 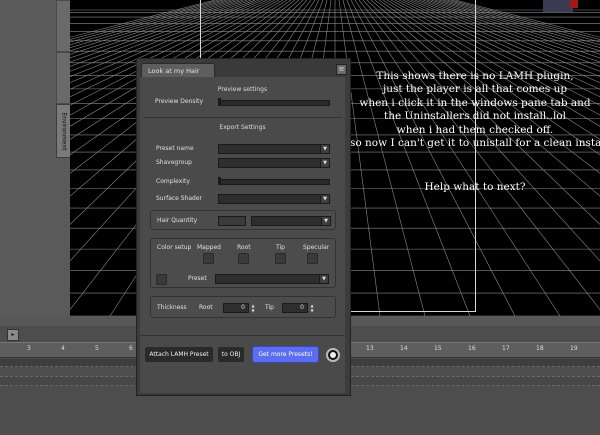 What do you see at coordinates (179, 101) in the screenshot?
I see `preview-density-label: Preview Density` at bounding box center [179, 101].